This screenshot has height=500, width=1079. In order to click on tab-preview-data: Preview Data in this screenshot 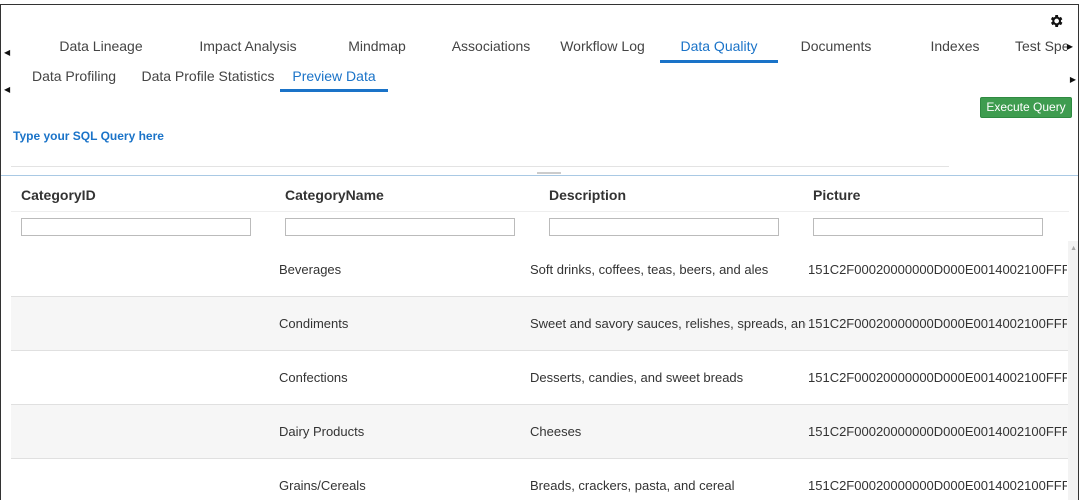, I will do `click(334, 79)`.